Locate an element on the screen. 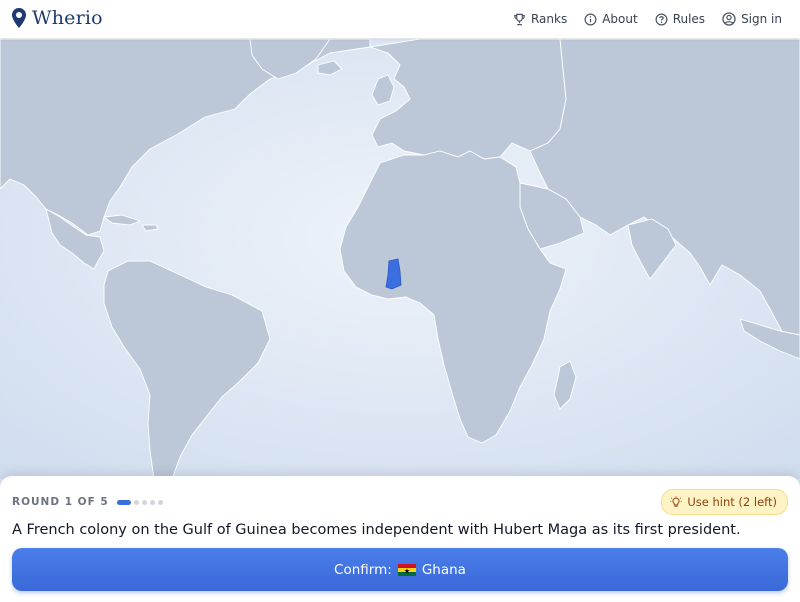 Image resolution: width=800 pixels, height=602 pixels. top-bar: Wherio Ranks About Rules Sign in is located at coordinates (400, 19).